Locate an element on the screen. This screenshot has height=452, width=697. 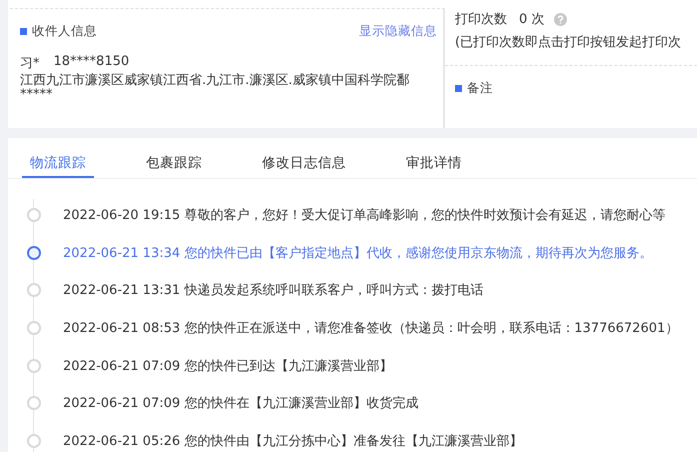
event-text: 2022-06-21 13:34 您的快件已由【客户指定地点】代收，感谢您使用京东物流，期待再次为您服务。 is located at coordinates (357, 253).